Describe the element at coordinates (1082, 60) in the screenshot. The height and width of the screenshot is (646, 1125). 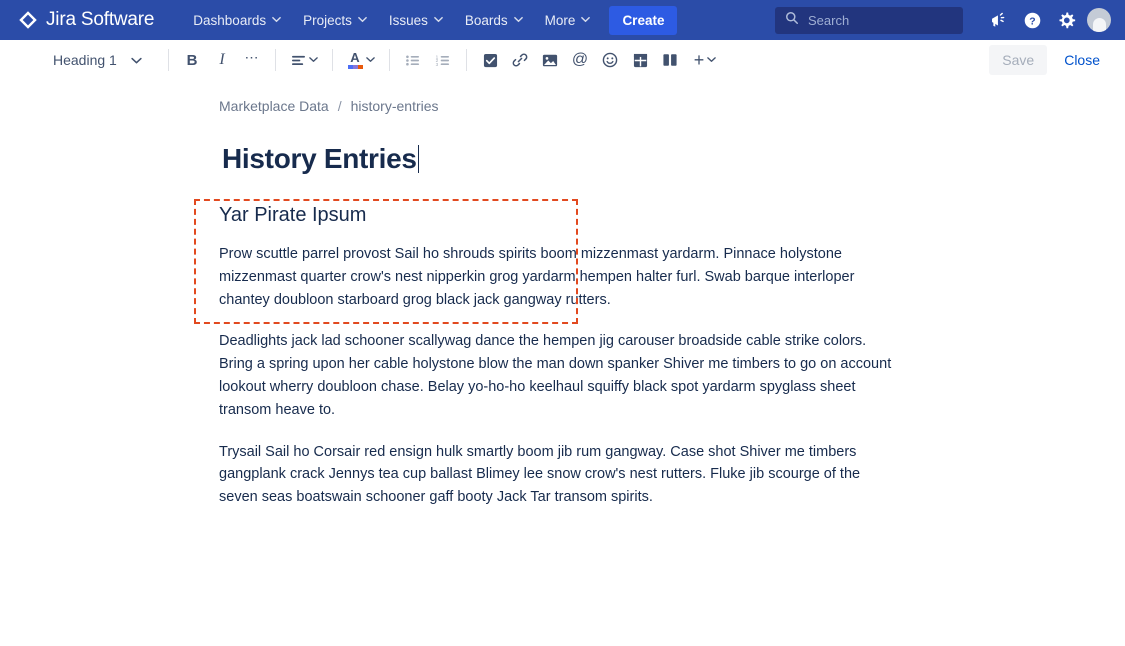
I see `close-button: Close` at that location.